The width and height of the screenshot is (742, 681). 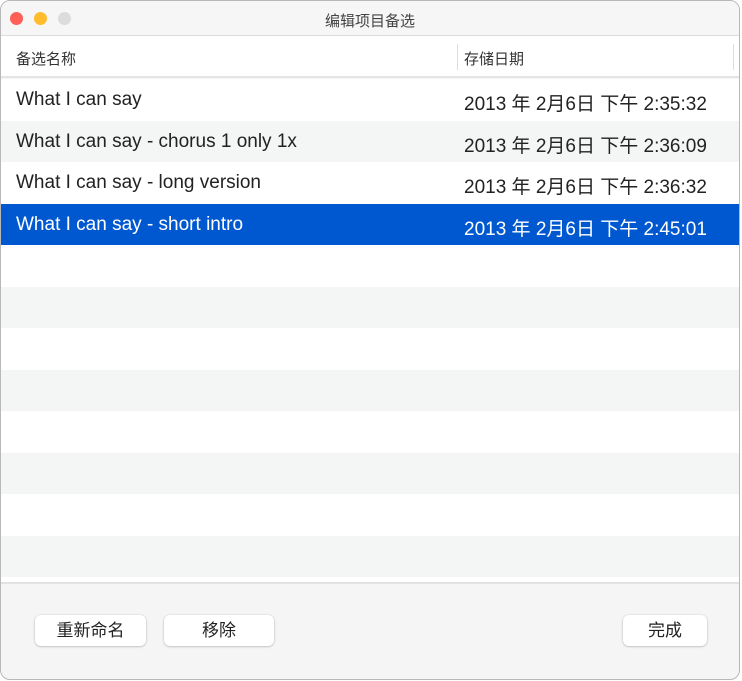 What do you see at coordinates (585, 146) in the screenshot?
I see `saved-date: 2013 年 2月6日 下午 2:36:09` at bounding box center [585, 146].